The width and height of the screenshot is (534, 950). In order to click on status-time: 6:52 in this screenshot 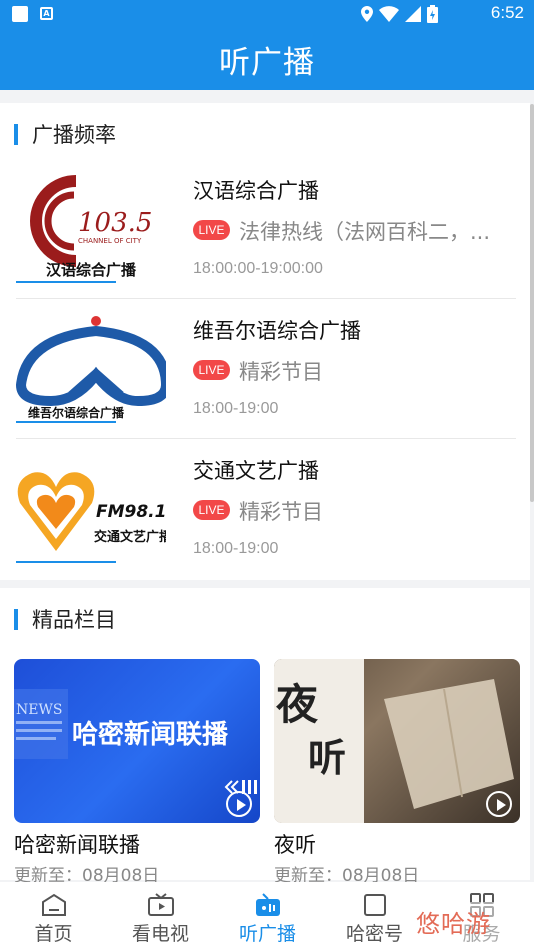, I will do `click(507, 12)`.